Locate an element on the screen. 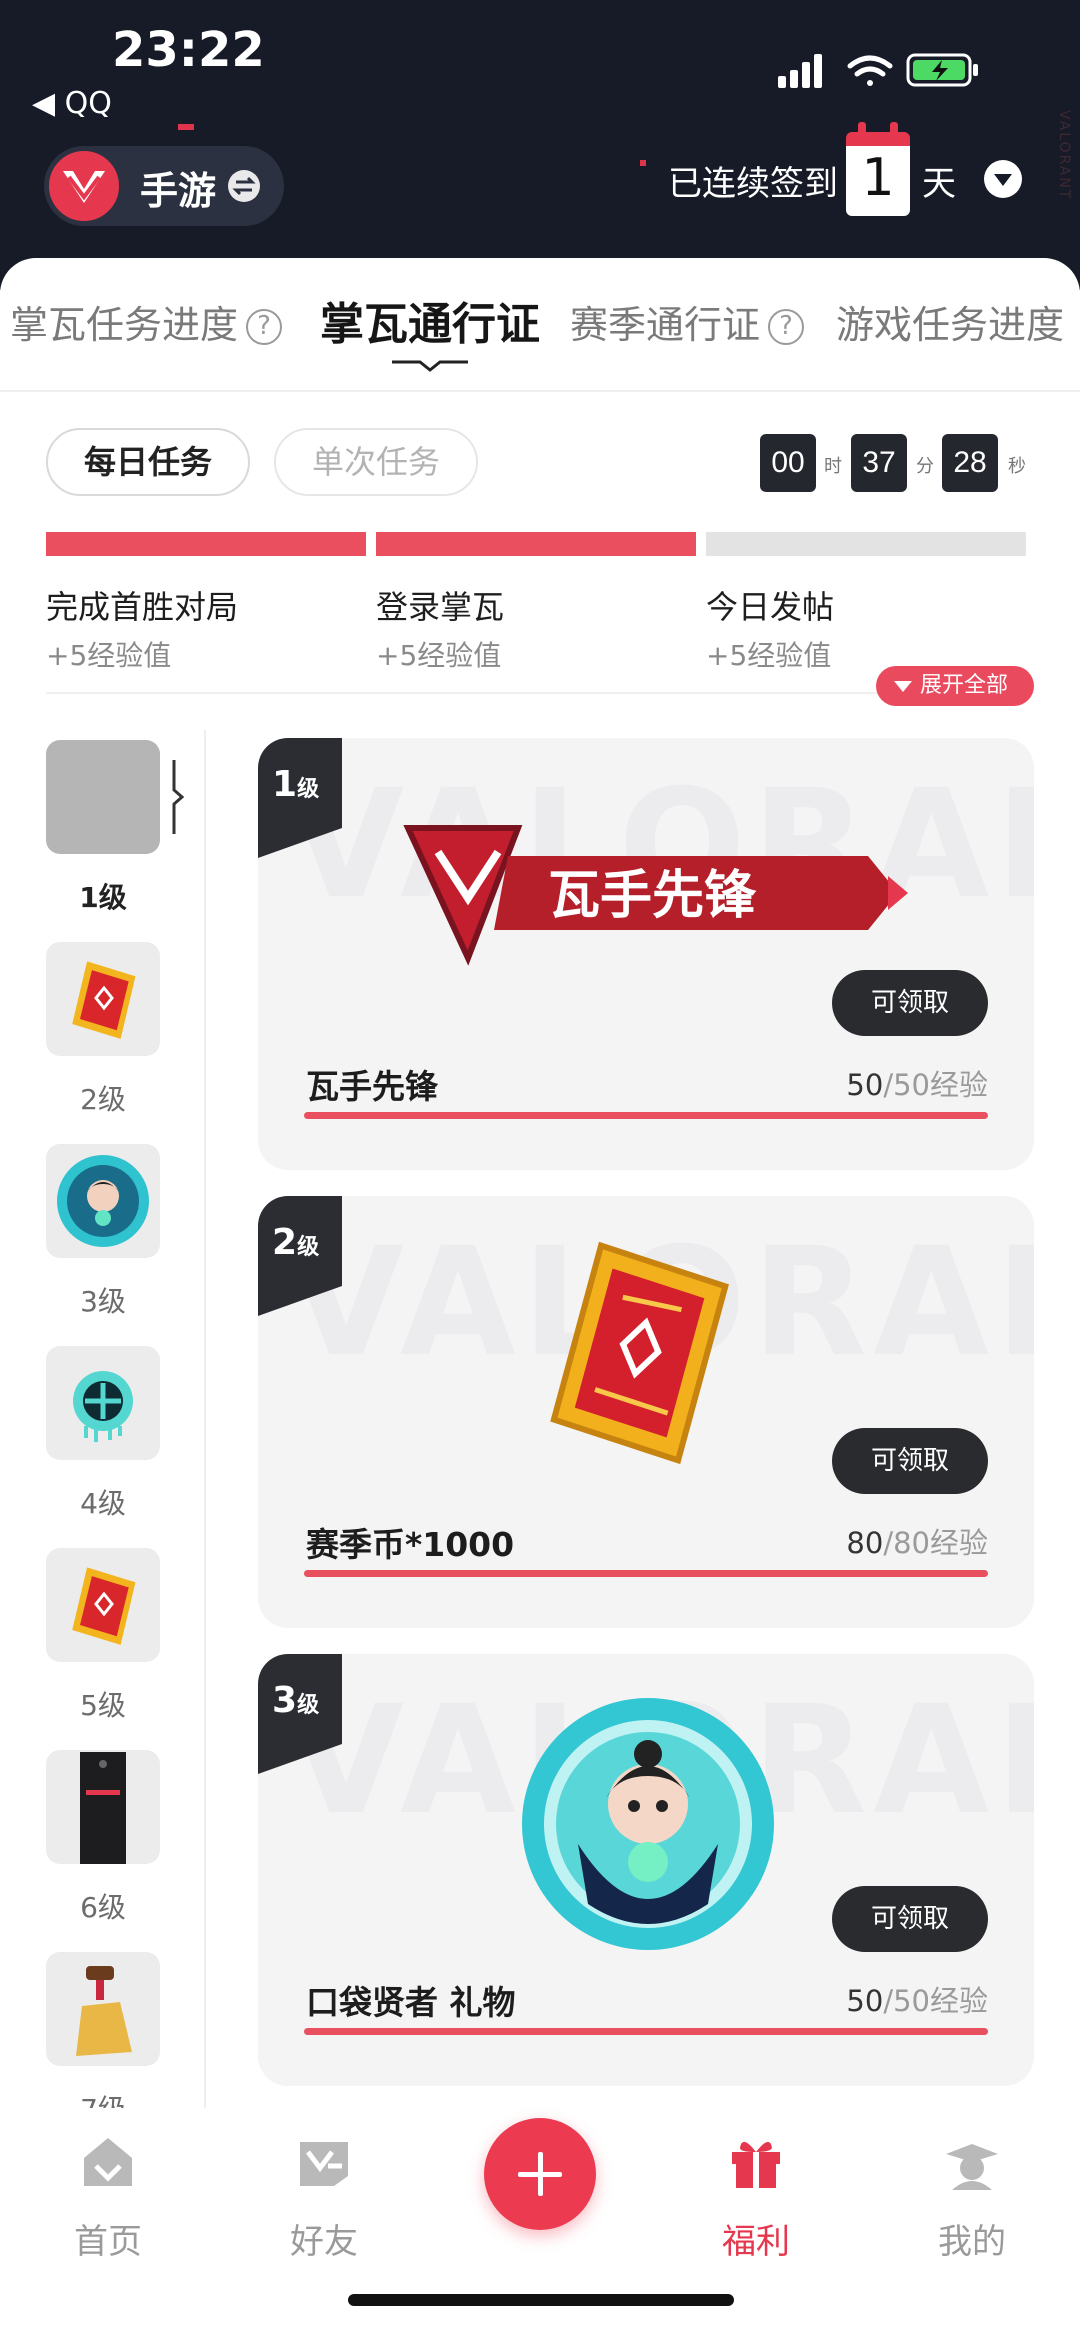 The image size is (1080, 2337). tab-season-pass: 赛季通行证? is located at coordinates (687, 321).